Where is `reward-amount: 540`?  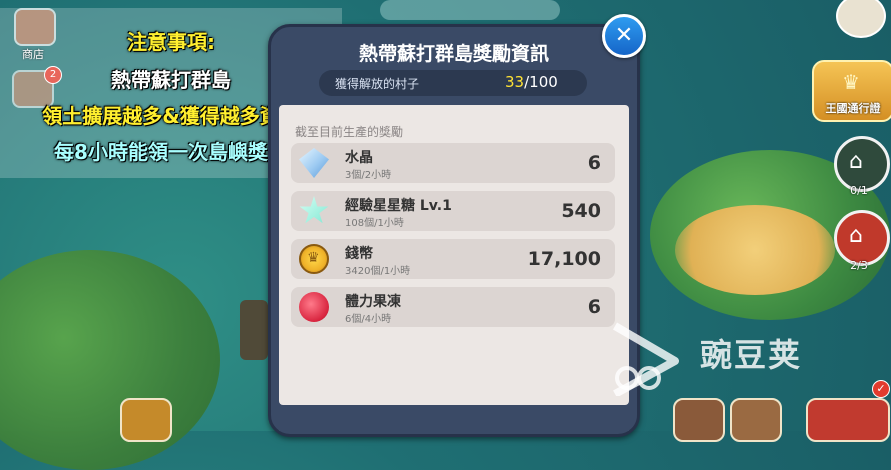
reward-amount: 540 is located at coordinates (581, 211).